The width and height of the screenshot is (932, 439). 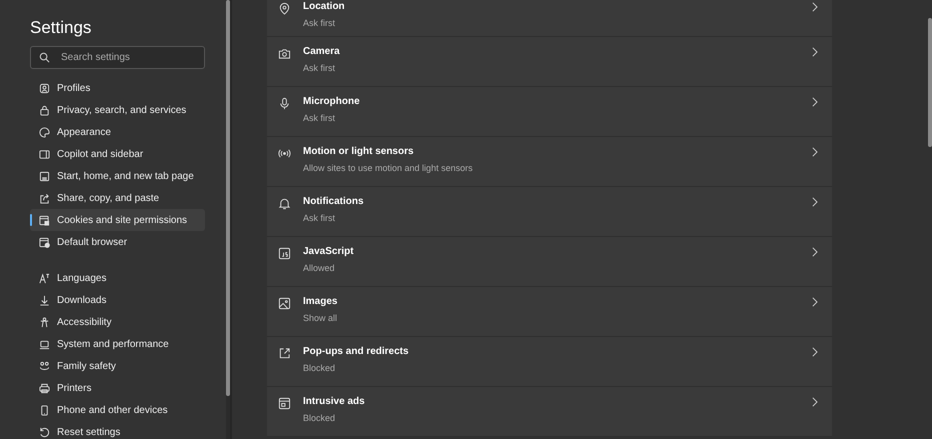 I want to click on microphone-icon, so click(x=284, y=103).